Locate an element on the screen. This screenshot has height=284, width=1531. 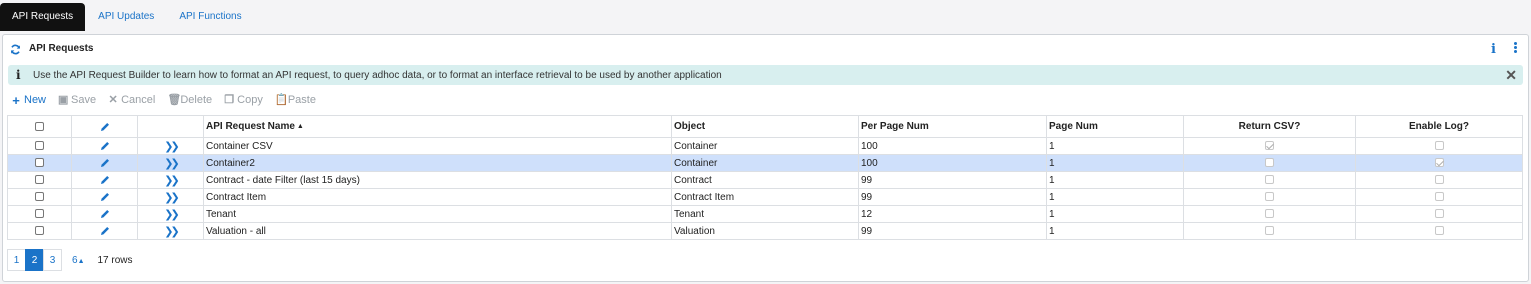
trash-icon: 🗑 is located at coordinates (174, 99).